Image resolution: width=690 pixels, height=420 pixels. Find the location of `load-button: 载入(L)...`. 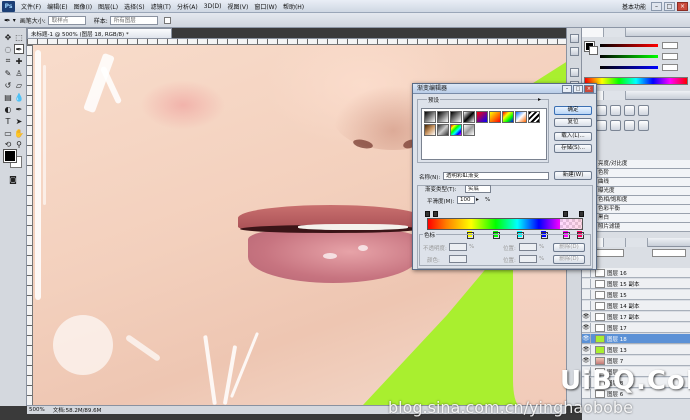

load-button: 载入(L)... is located at coordinates (573, 136).